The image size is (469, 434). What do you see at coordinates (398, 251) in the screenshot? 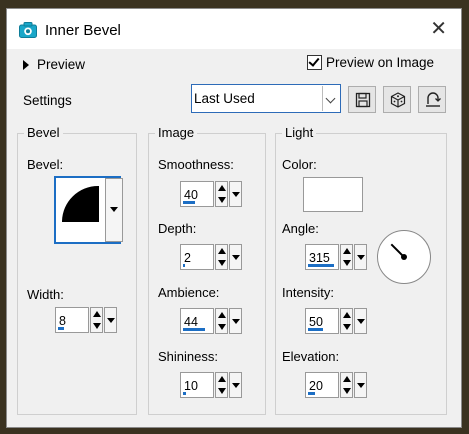
I see `angle-dial-needle` at bounding box center [398, 251].